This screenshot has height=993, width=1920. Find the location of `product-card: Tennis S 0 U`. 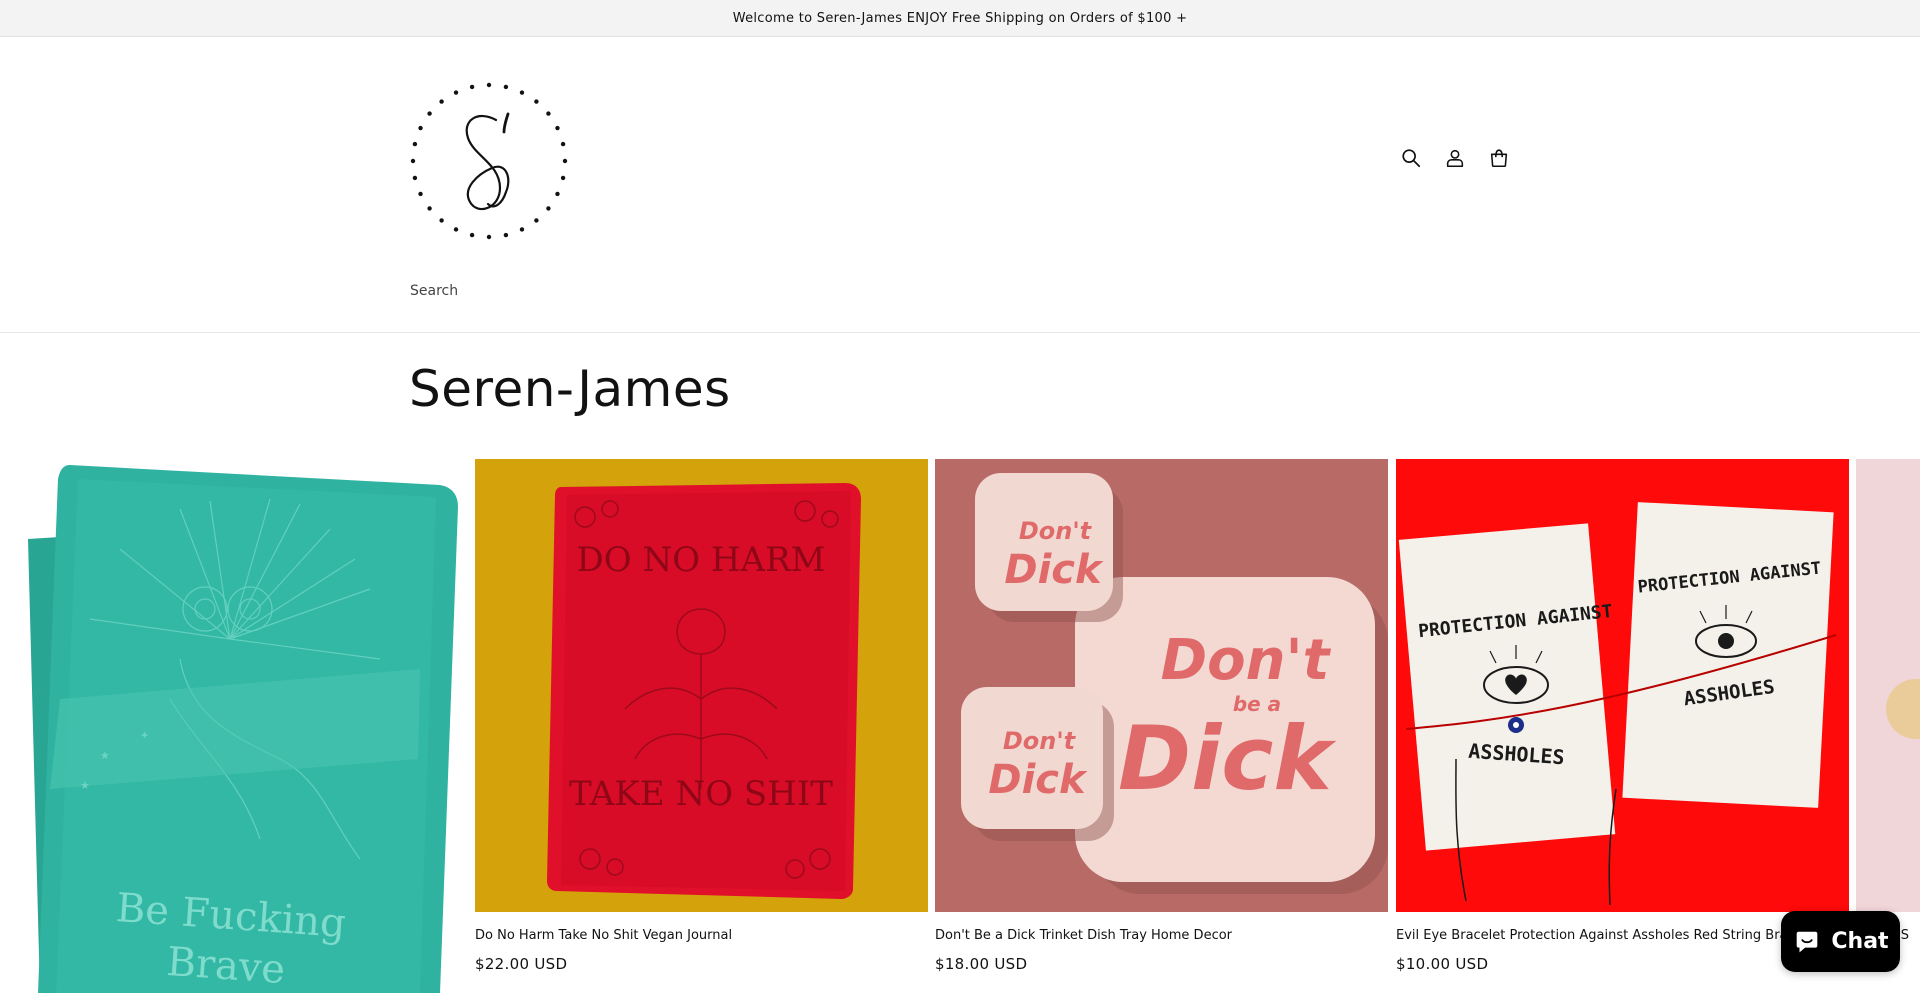

product-card: Tennis S 0 U is located at coordinates (1888, 716).